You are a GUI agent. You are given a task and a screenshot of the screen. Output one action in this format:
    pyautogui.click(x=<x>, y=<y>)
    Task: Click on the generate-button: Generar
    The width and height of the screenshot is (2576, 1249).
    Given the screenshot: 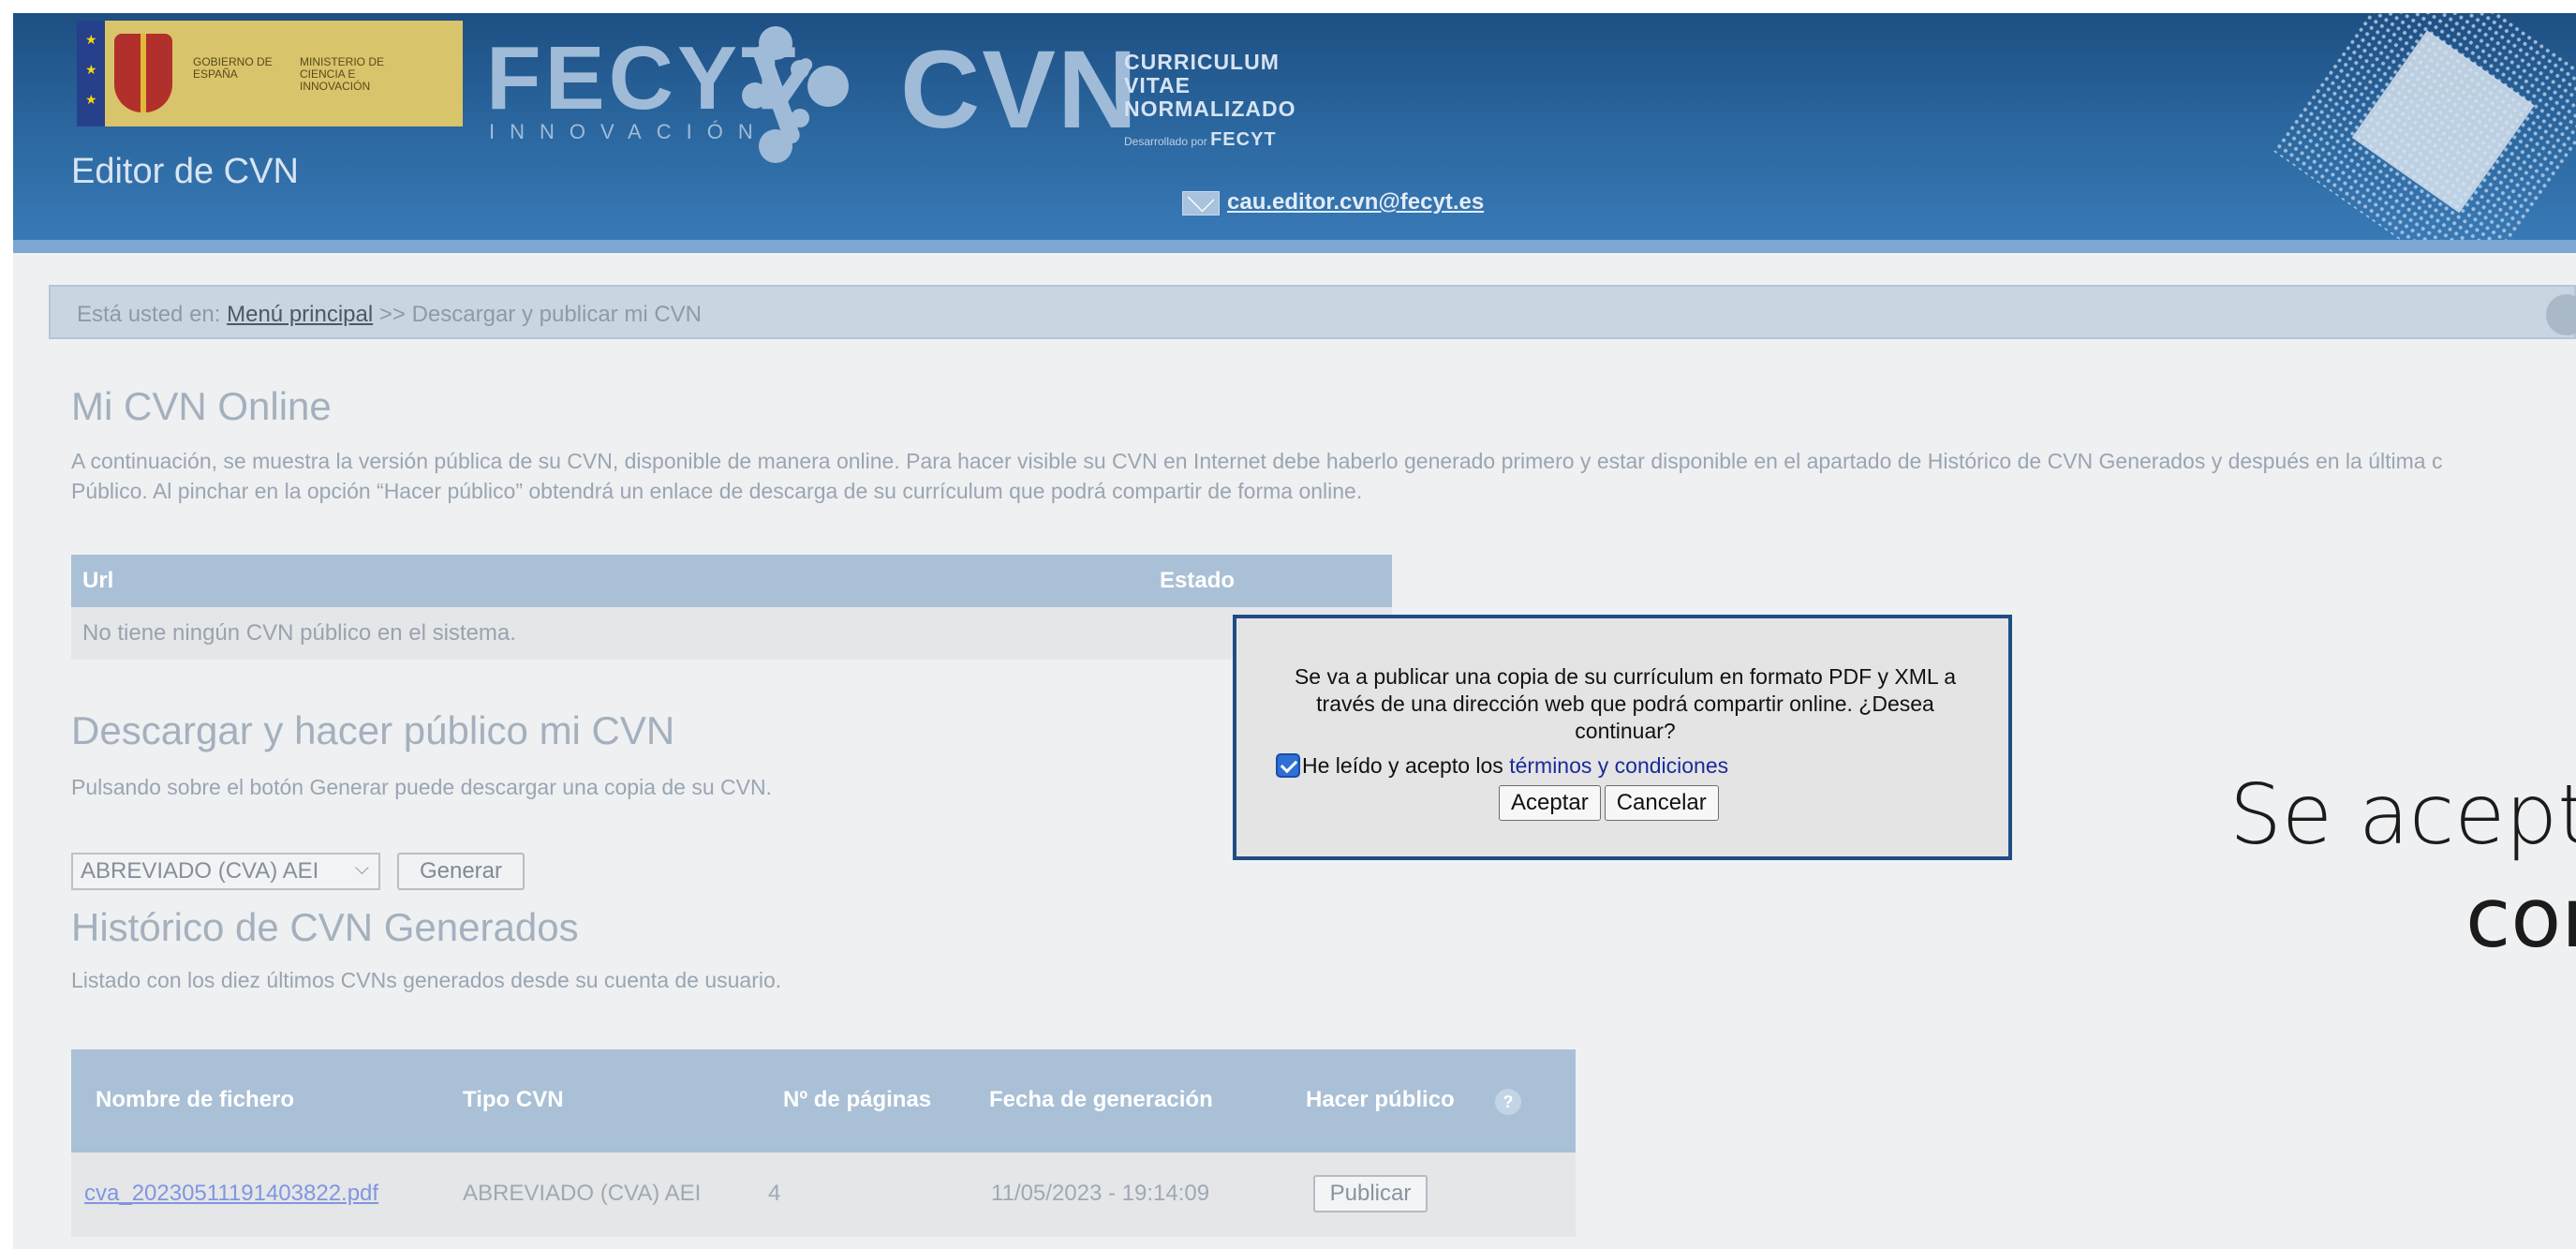 What is the action you would take?
    pyautogui.click(x=461, y=871)
    